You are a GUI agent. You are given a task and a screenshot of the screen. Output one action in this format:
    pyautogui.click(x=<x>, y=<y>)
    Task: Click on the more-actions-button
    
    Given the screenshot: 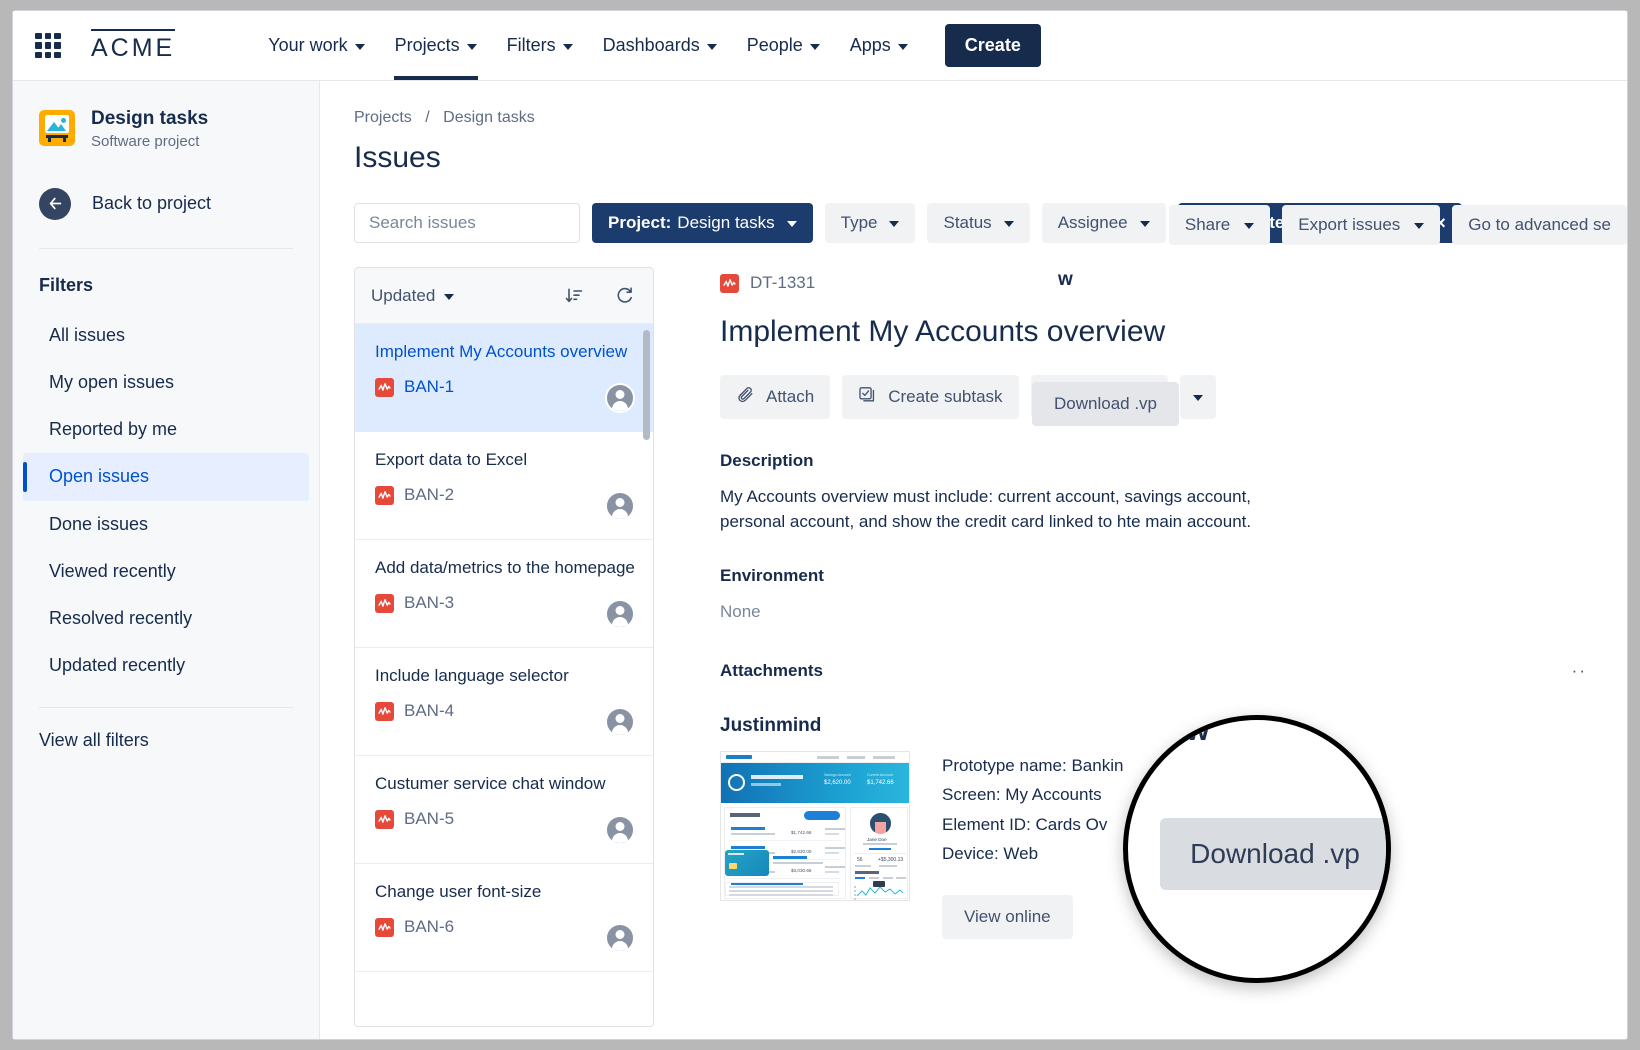 What is the action you would take?
    pyautogui.click(x=1198, y=397)
    